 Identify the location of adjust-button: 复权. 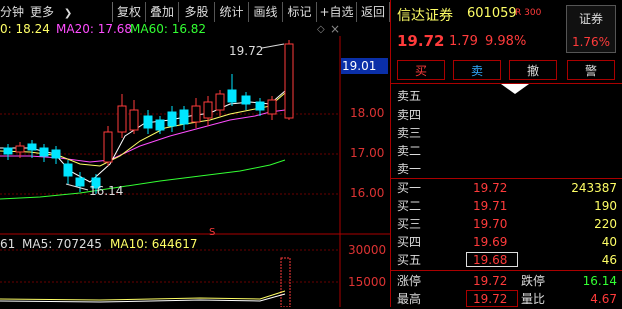
(128, 12).